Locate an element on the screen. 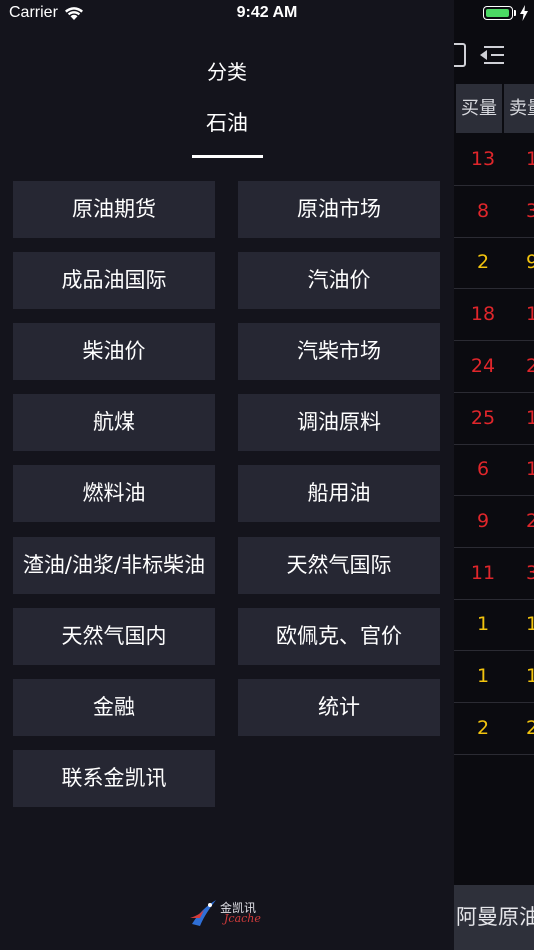 Image resolution: width=534 pixels, height=950 pixels. category-button: 调油原料 is located at coordinates (339, 422).